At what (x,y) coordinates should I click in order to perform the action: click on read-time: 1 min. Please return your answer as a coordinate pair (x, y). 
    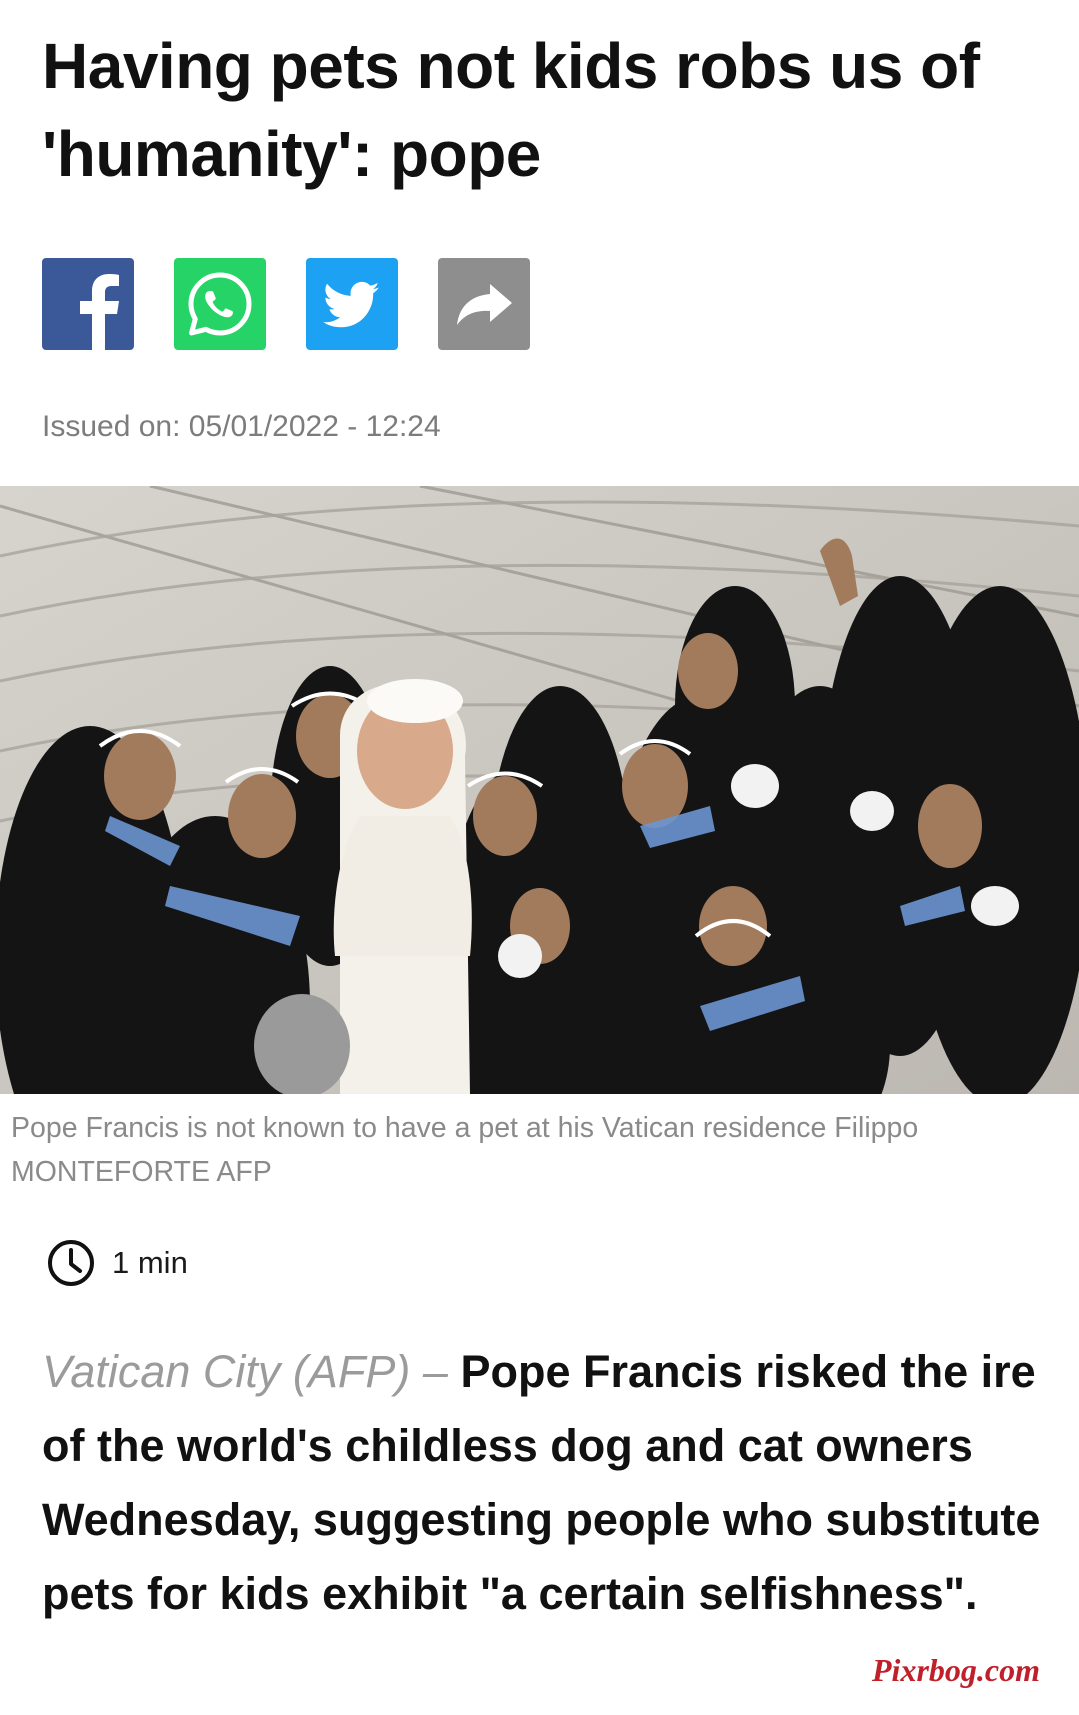
    Looking at the image, I should click on (117, 1263).